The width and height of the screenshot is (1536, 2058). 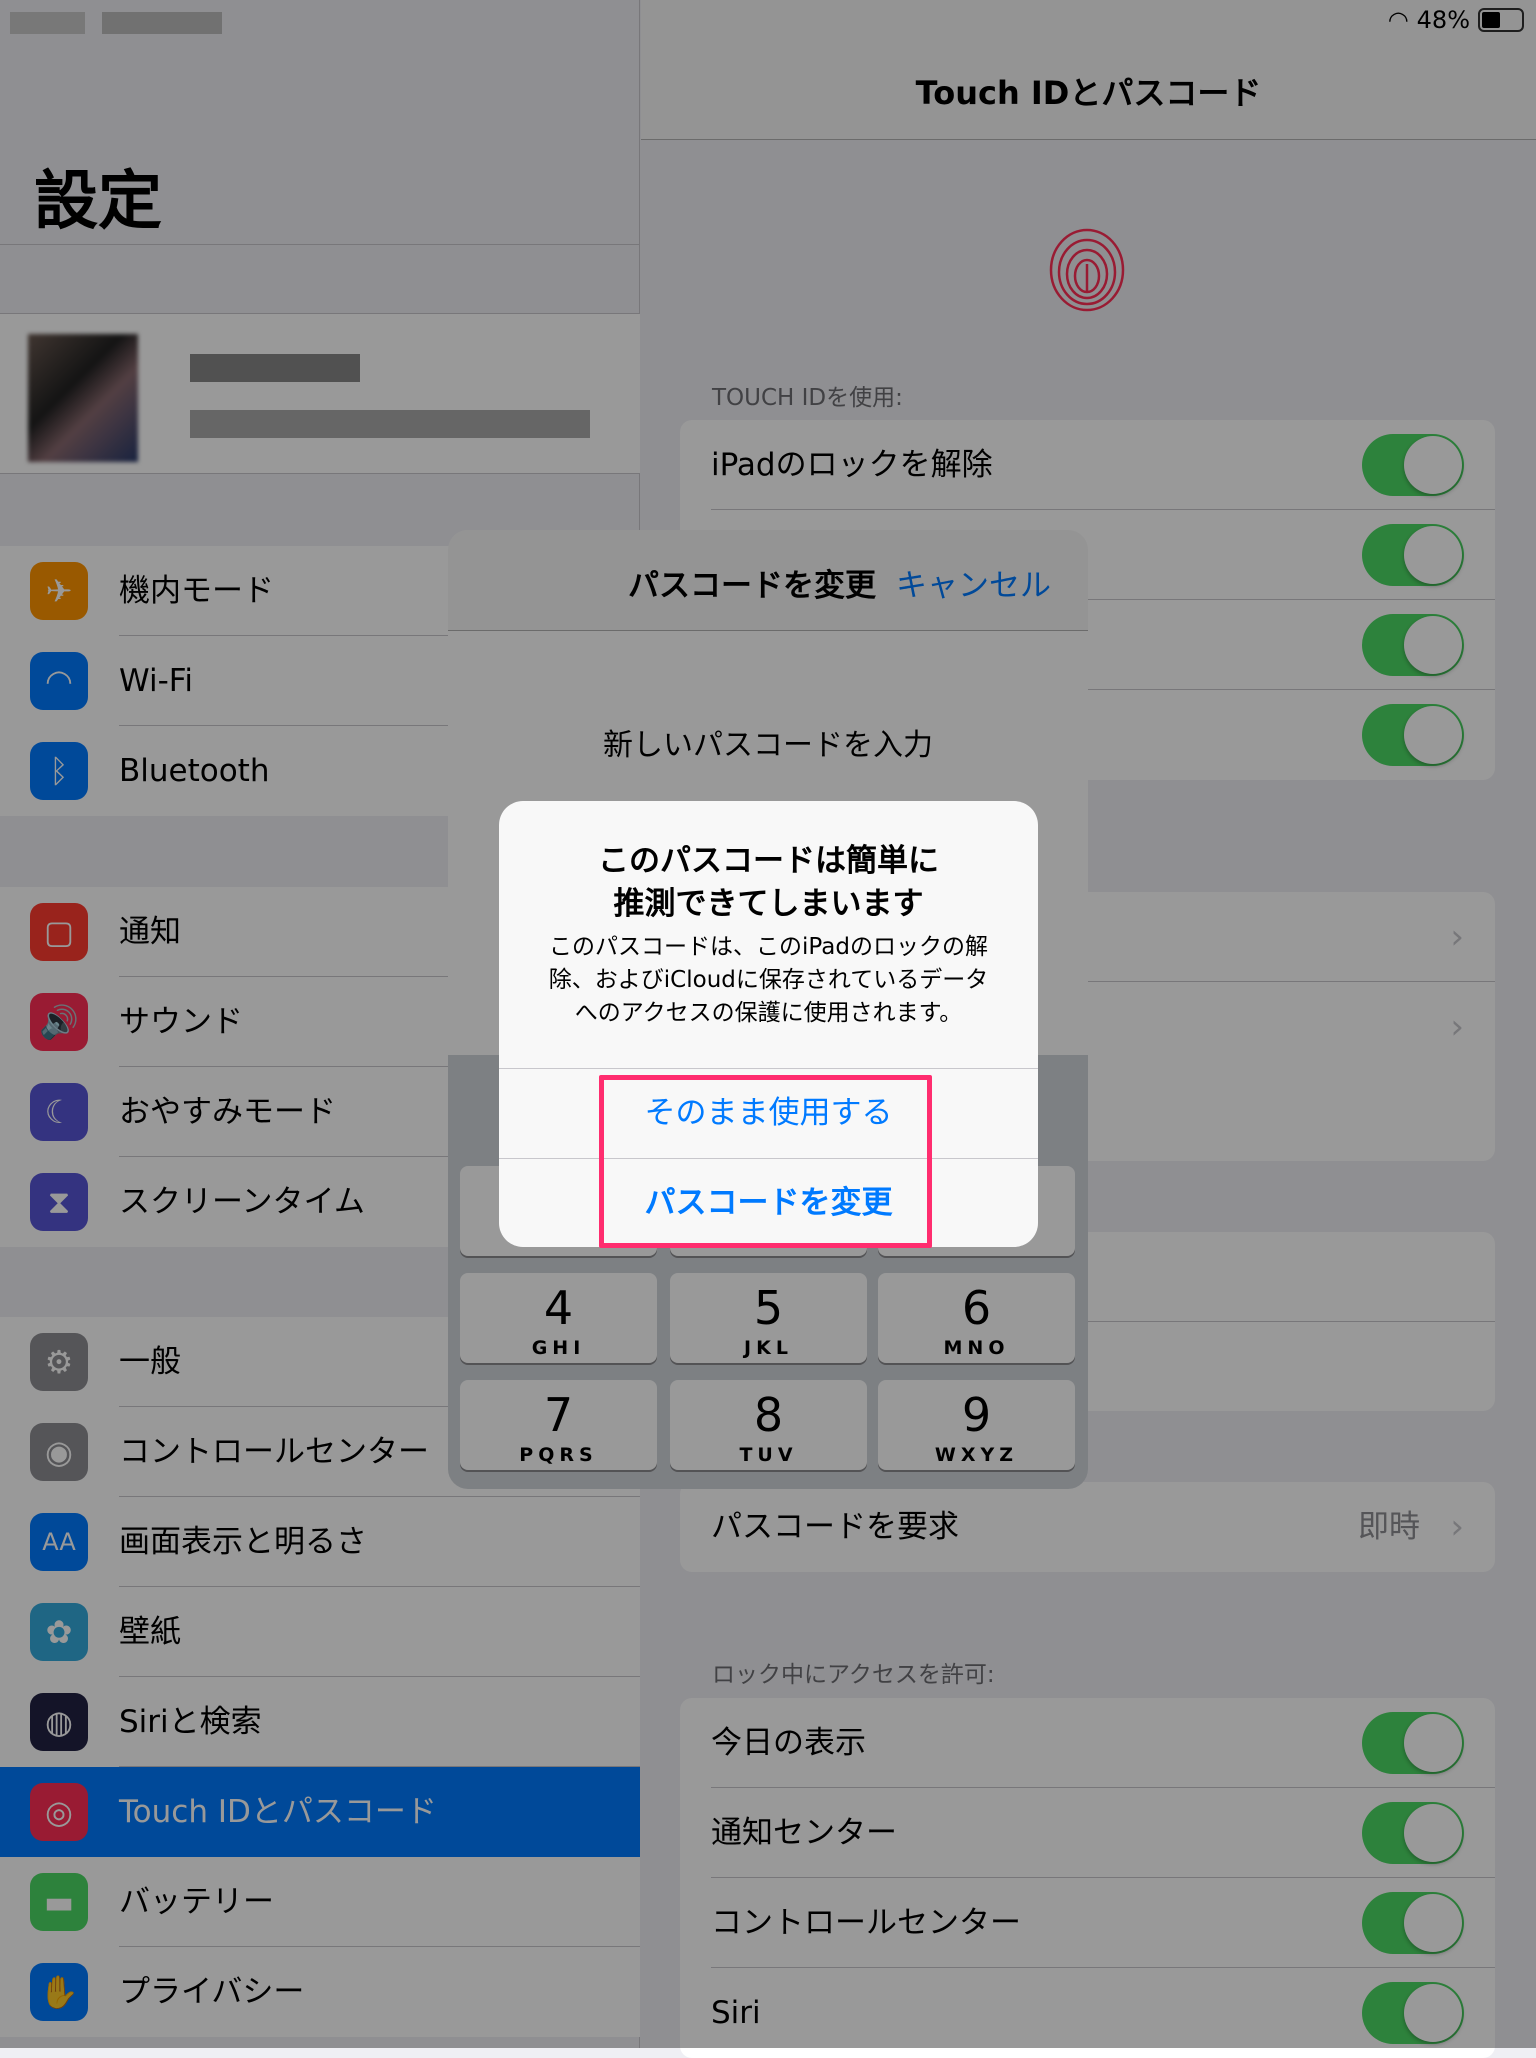 I want to click on alert-body-line1: このパスコードは、このiPadのロックの解, so click(x=768, y=947).